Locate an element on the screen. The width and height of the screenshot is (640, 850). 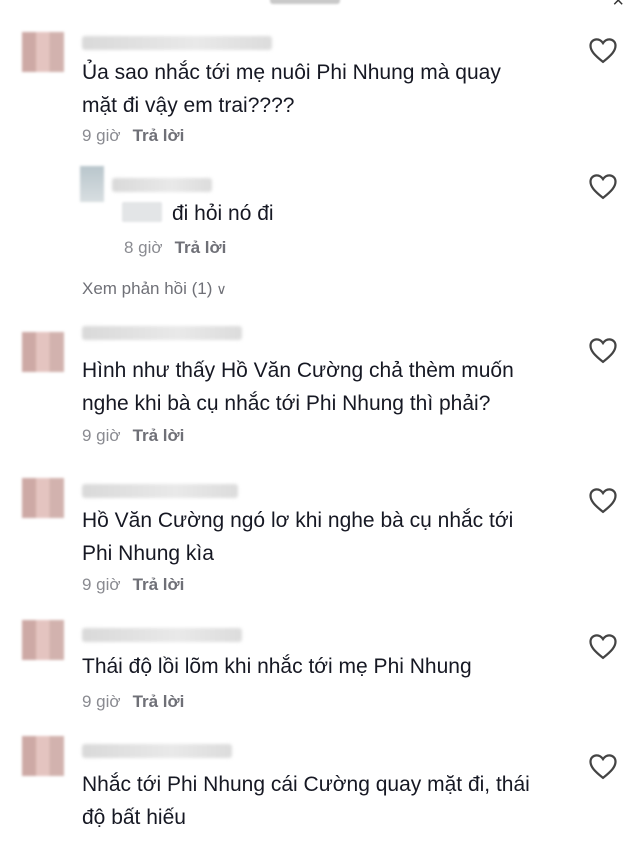
mention-blurred is located at coordinates (142, 212).